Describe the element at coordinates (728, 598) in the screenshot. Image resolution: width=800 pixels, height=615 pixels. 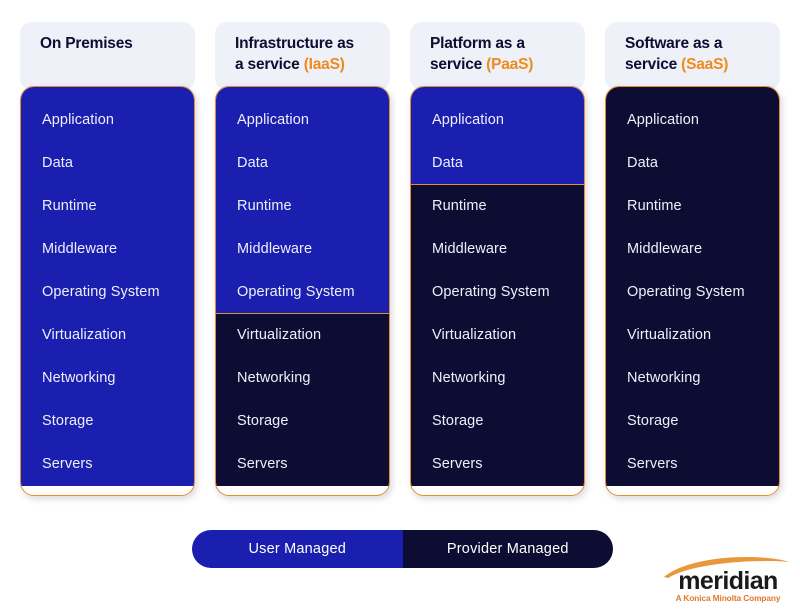
I see `logo-tagline: A Konica Minolta Company` at that location.